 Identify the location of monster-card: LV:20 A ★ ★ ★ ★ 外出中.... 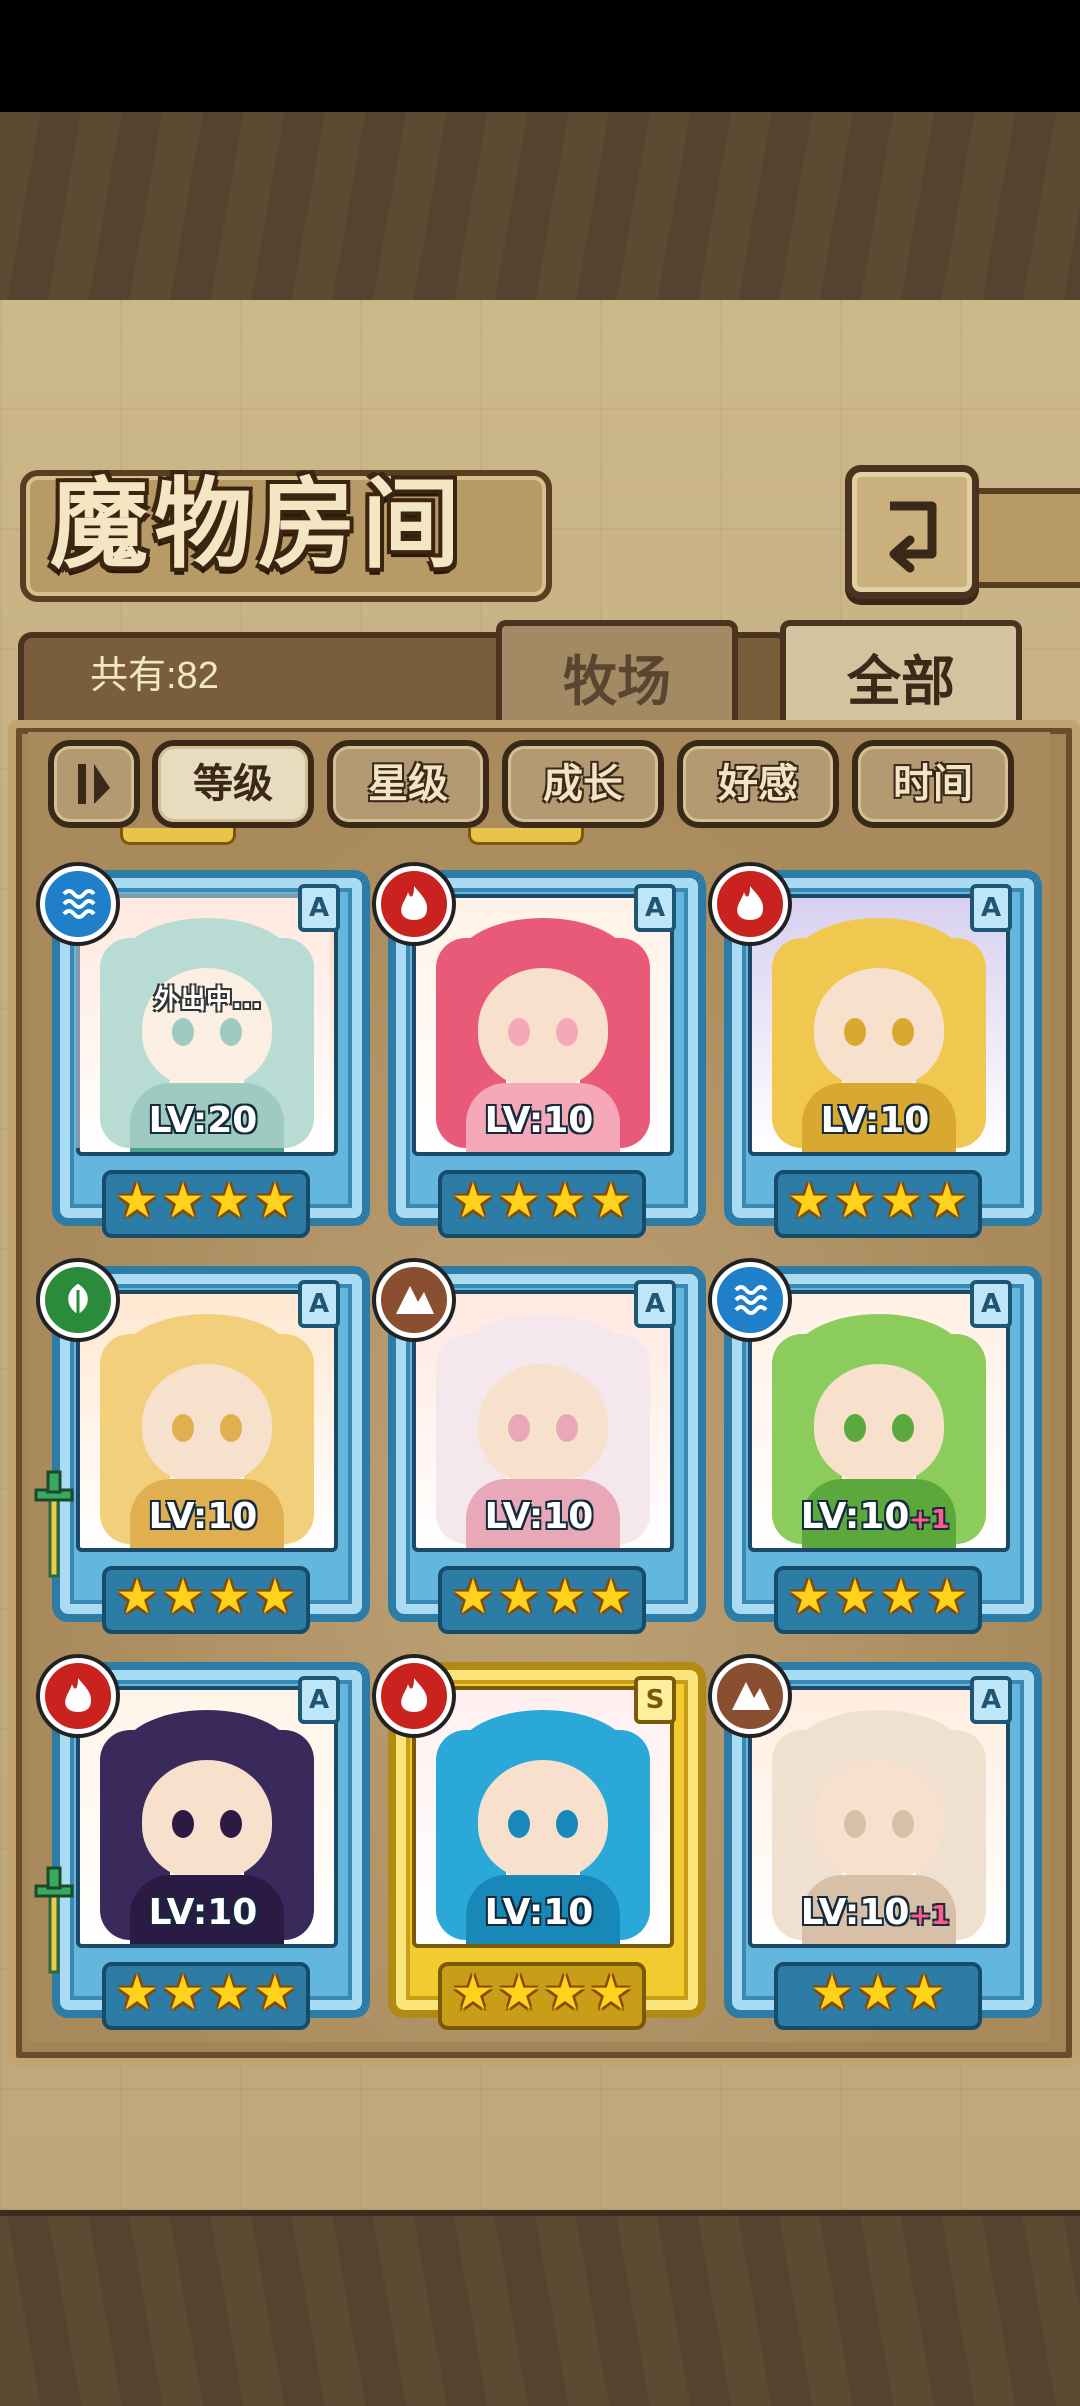
(205, 1057).